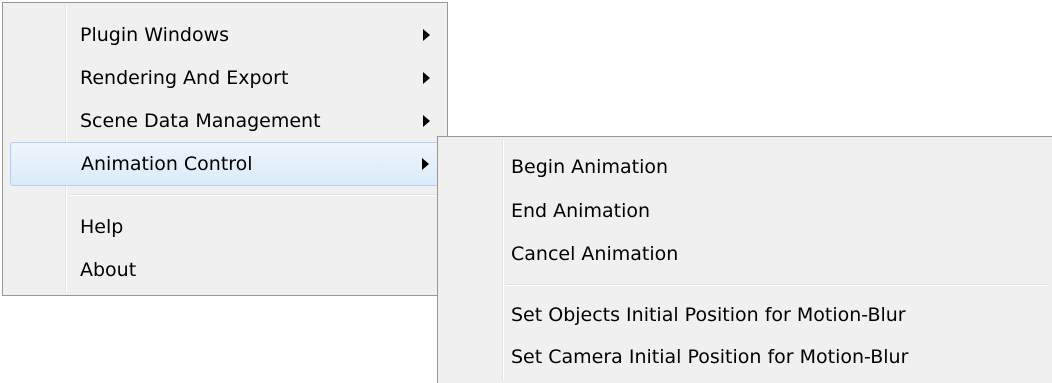 This screenshot has height=383, width=1052. What do you see at coordinates (745, 167) in the screenshot?
I see `menu-item-begin-animation: Begin Animation` at bounding box center [745, 167].